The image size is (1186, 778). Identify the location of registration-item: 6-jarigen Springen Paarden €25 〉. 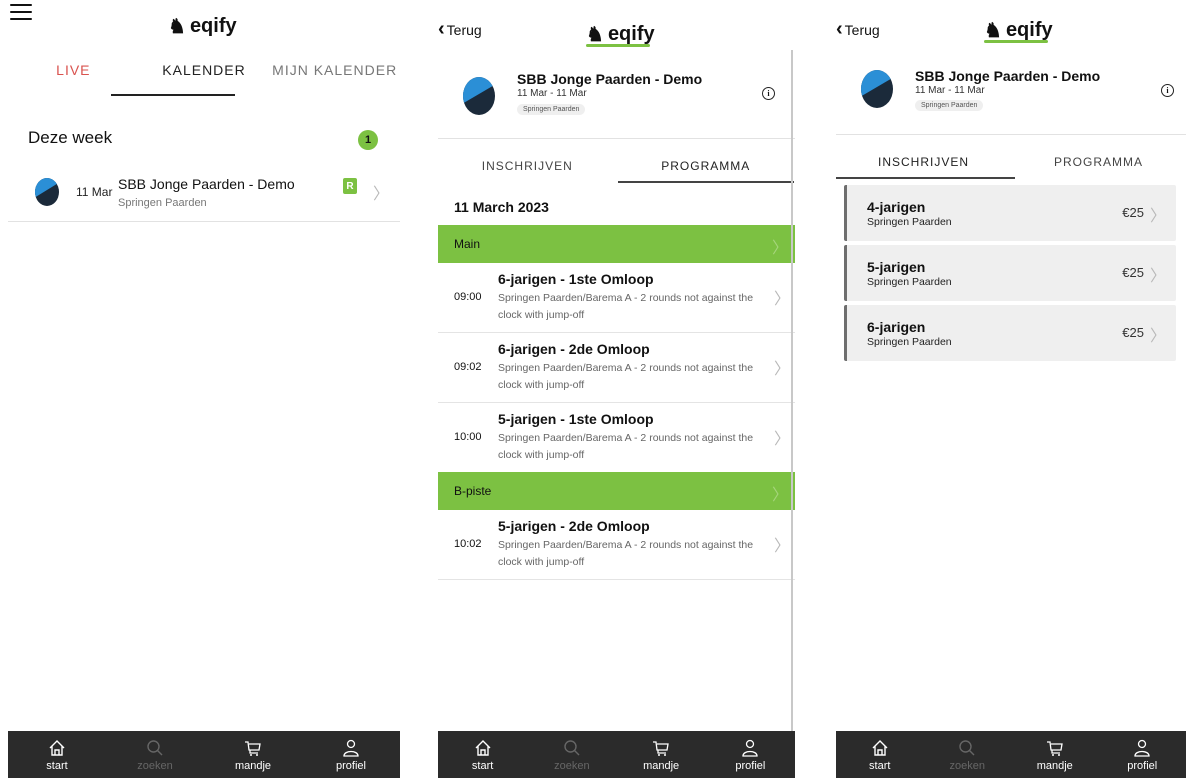
(1010, 333).